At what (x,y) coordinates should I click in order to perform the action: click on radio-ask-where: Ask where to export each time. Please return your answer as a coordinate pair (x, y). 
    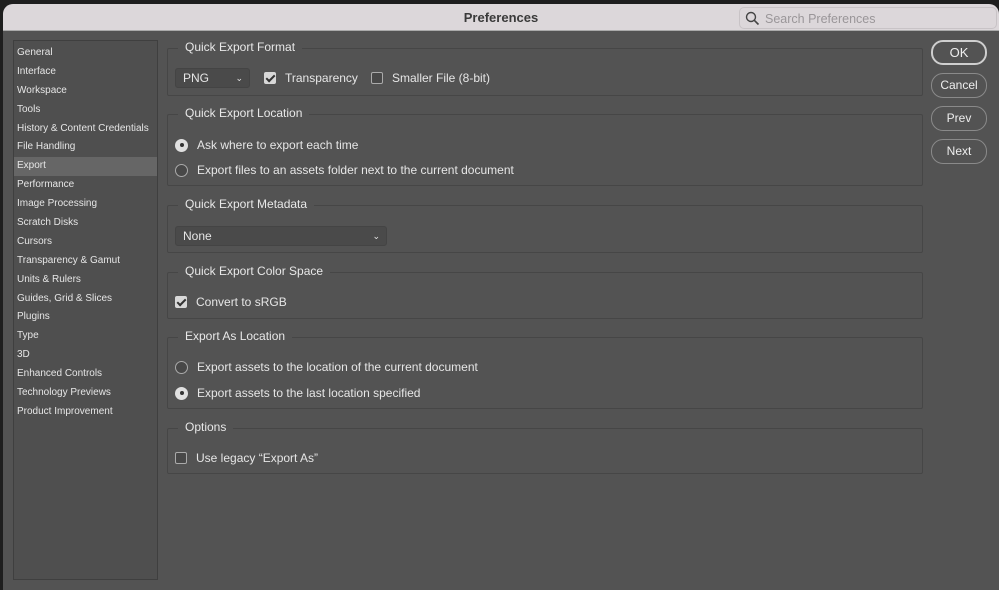
    Looking at the image, I should click on (266, 145).